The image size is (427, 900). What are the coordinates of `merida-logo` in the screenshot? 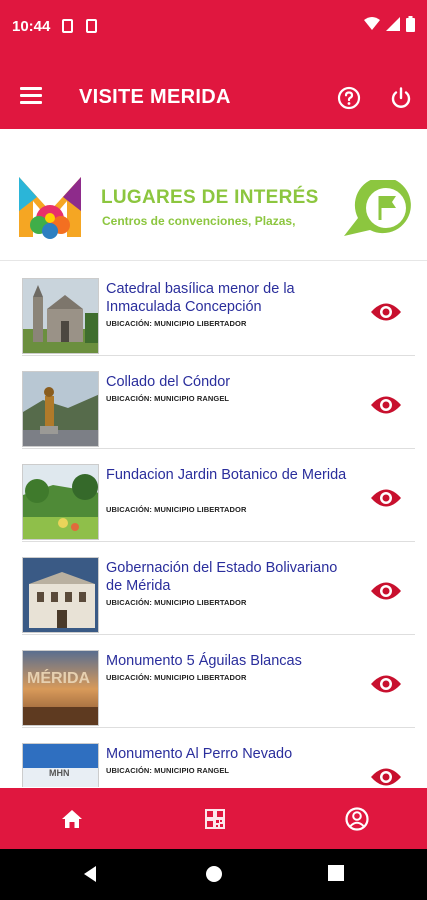 It's located at (50, 208).